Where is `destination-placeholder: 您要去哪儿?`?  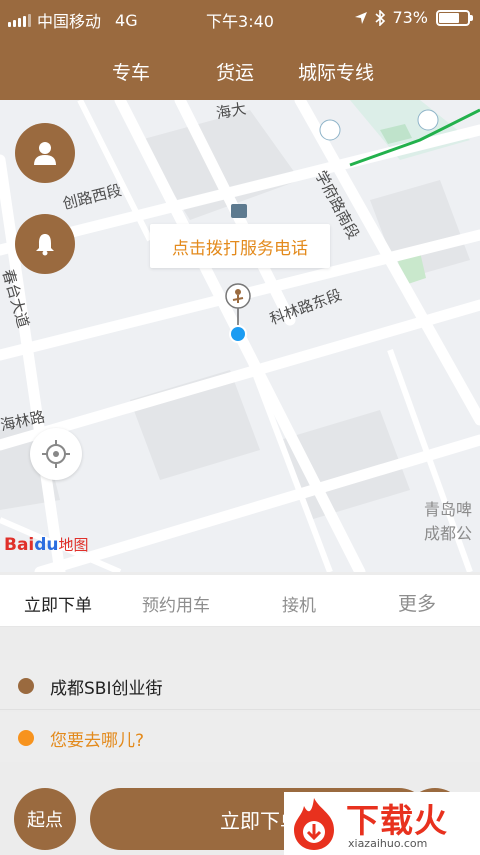 destination-placeholder: 您要去哪儿? is located at coordinates (97, 741).